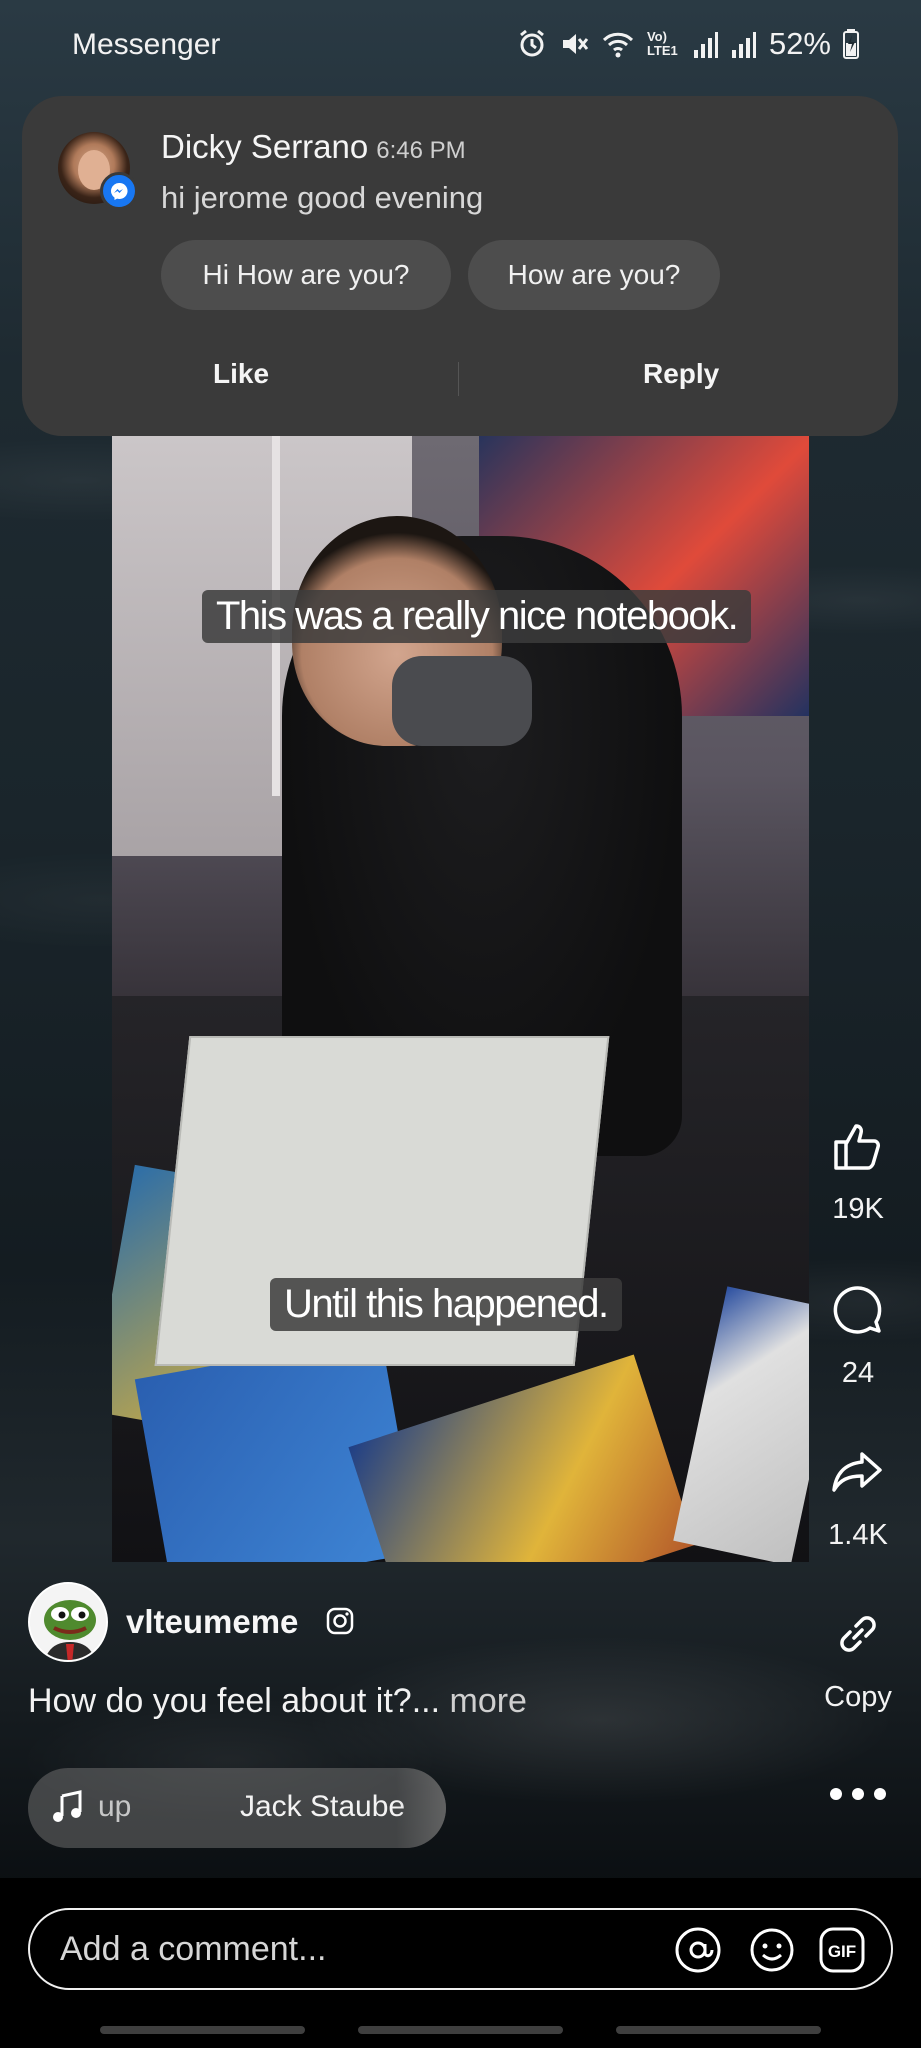  What do you see at coordinates (858, 1636) in the screenshot?
I see `link-icon` at bounding box center [858, 1636].